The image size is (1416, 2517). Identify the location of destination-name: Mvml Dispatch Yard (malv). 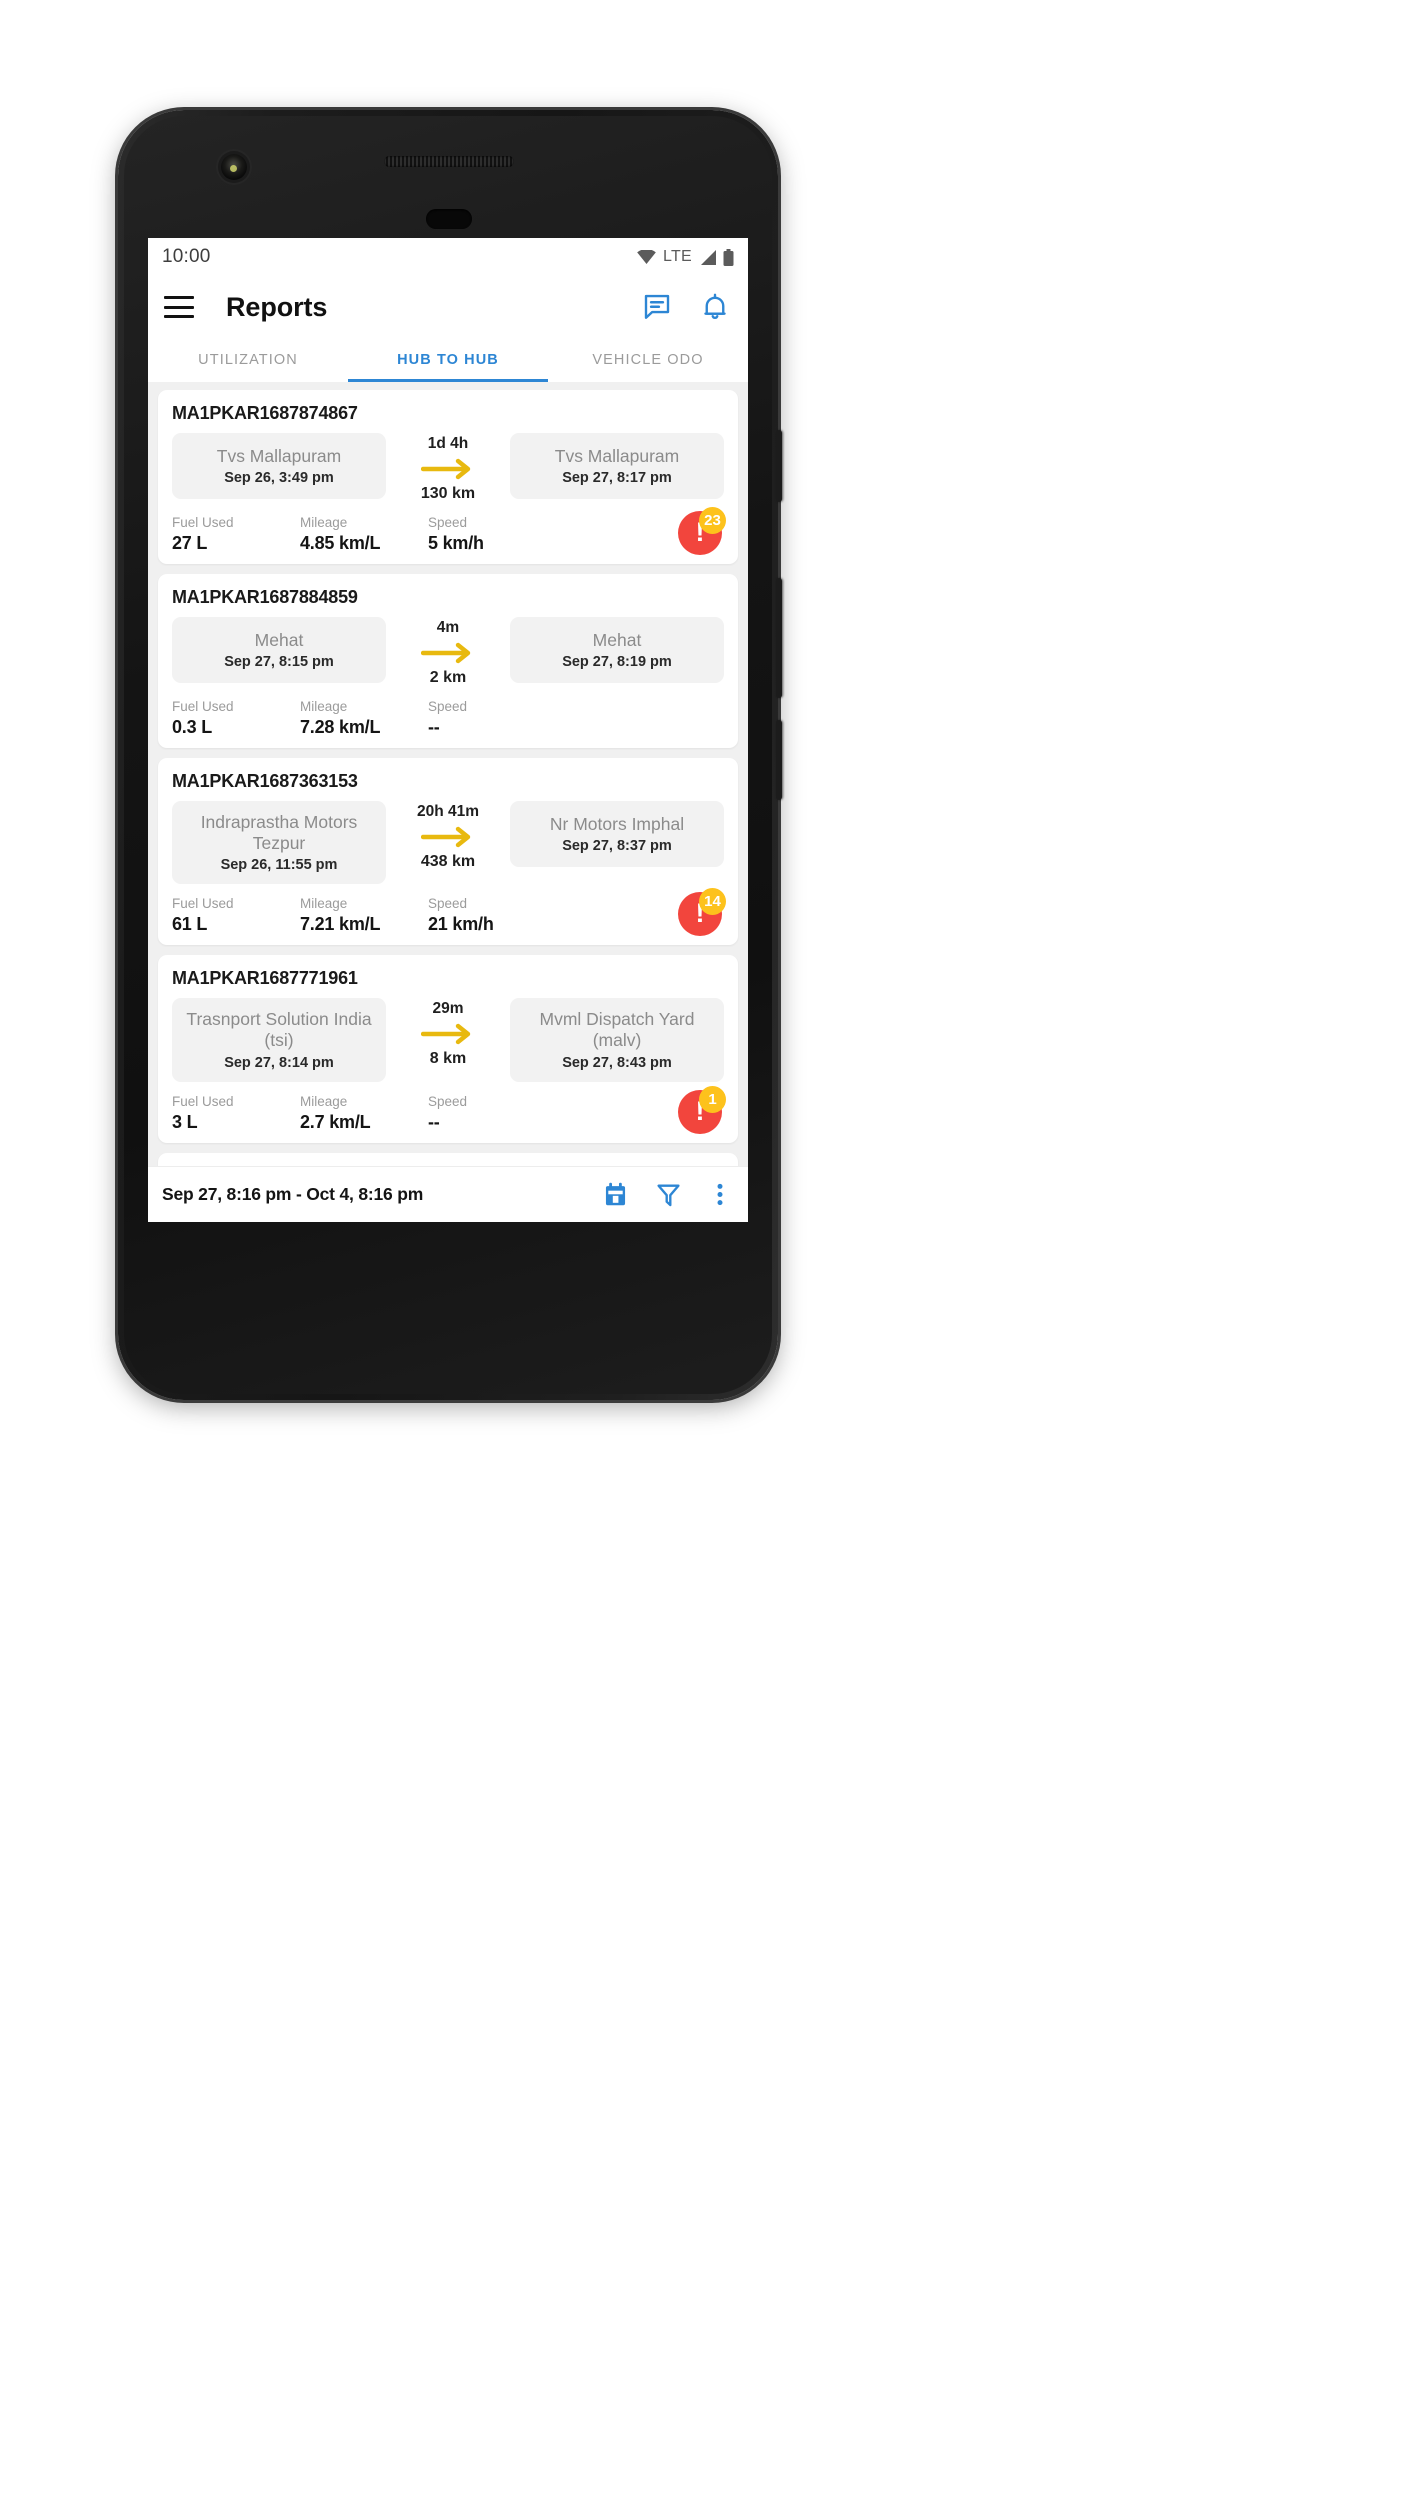
(617, 1029).